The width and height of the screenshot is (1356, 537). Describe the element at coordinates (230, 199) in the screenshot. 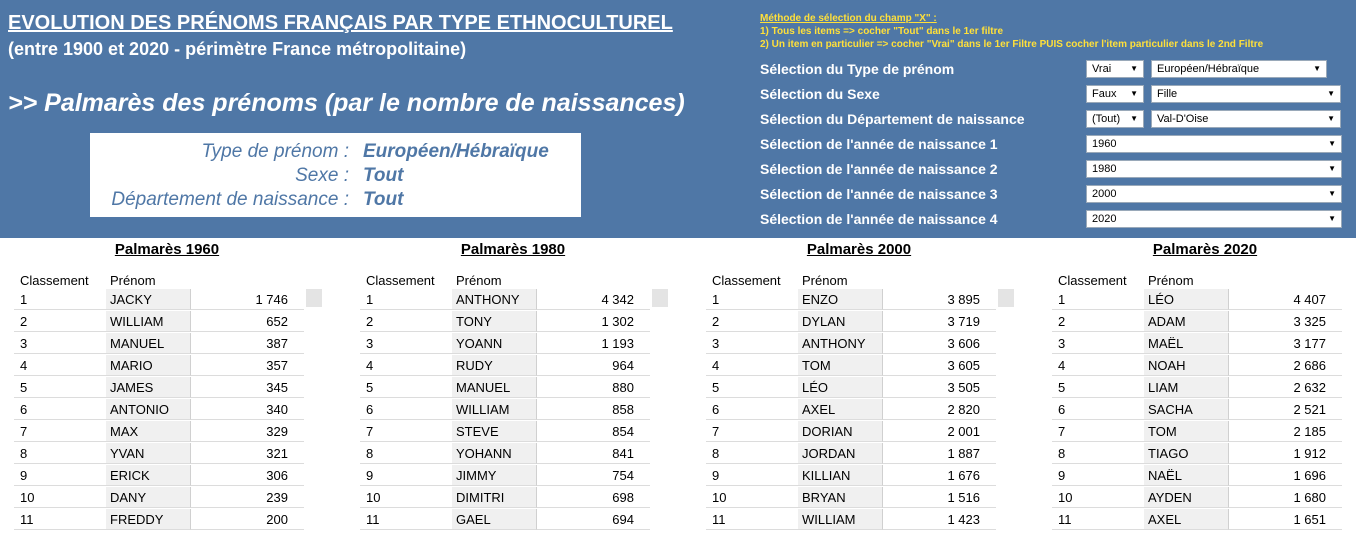

I see `summary-label: Département de naissance :` at that location.